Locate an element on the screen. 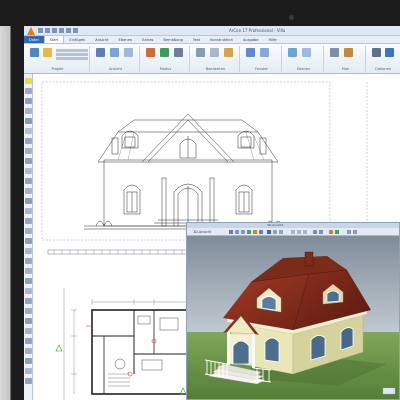 This screenshot has width=400, height=400. light-tool-icon is located at coordinates (28, 211).